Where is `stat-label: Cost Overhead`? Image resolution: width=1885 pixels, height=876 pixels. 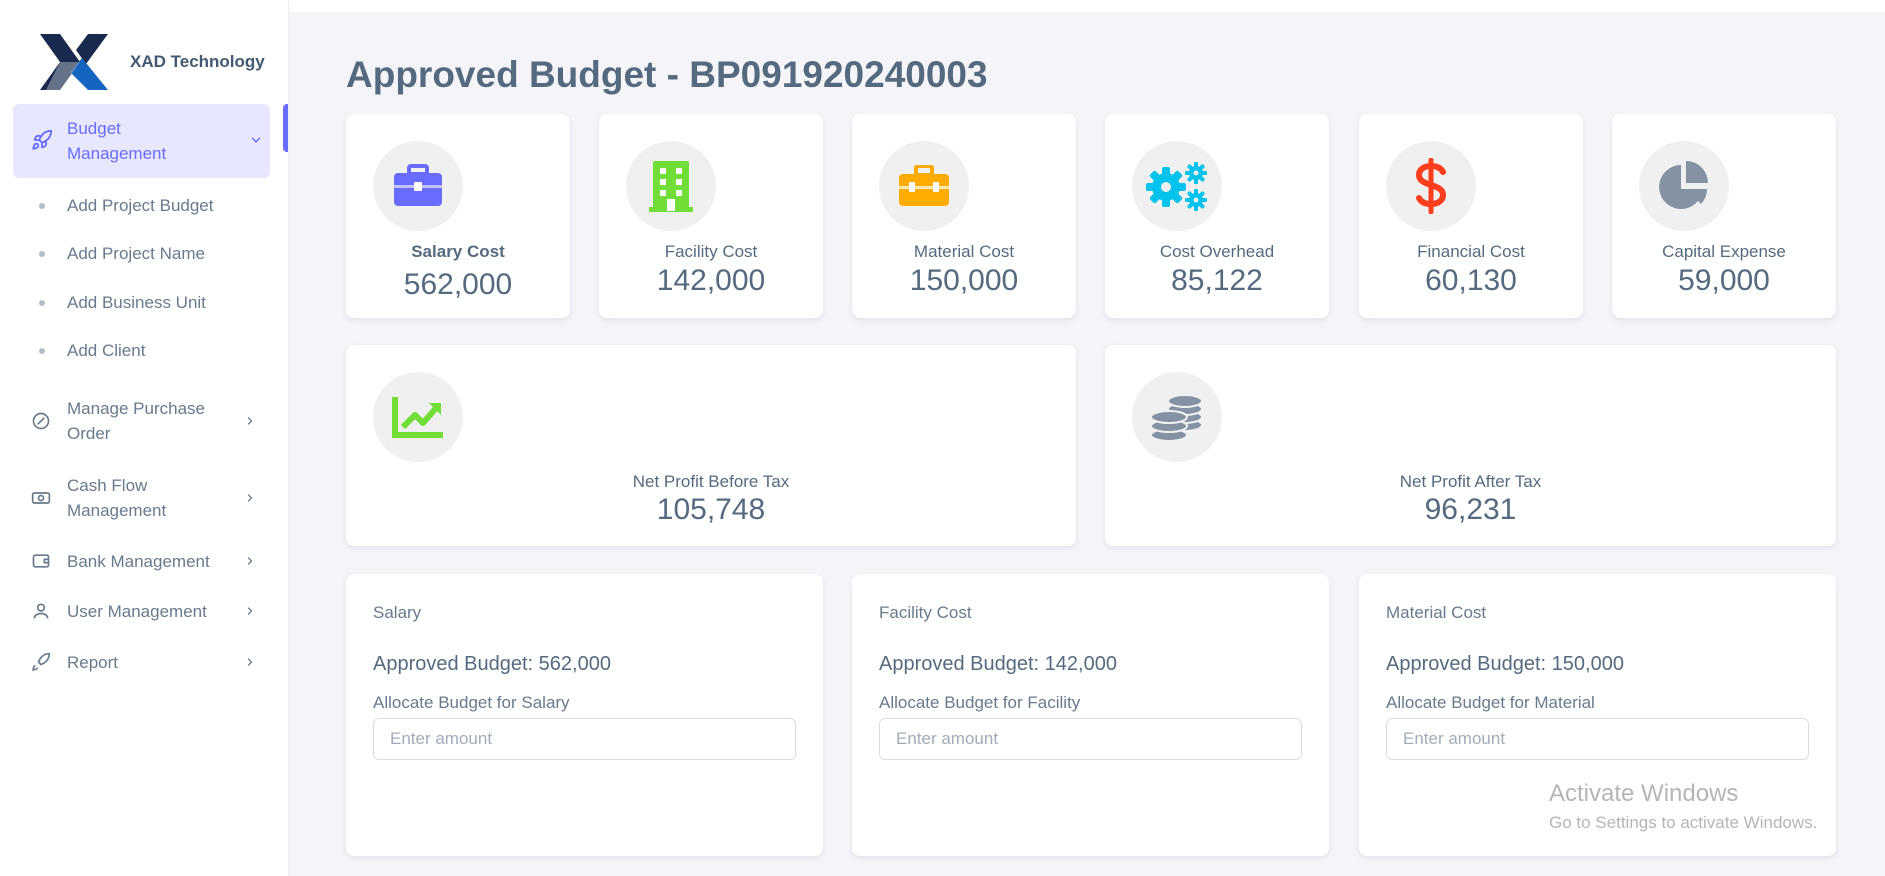
stat-label: Cost Overhead is located at coordinates (1217, 251).